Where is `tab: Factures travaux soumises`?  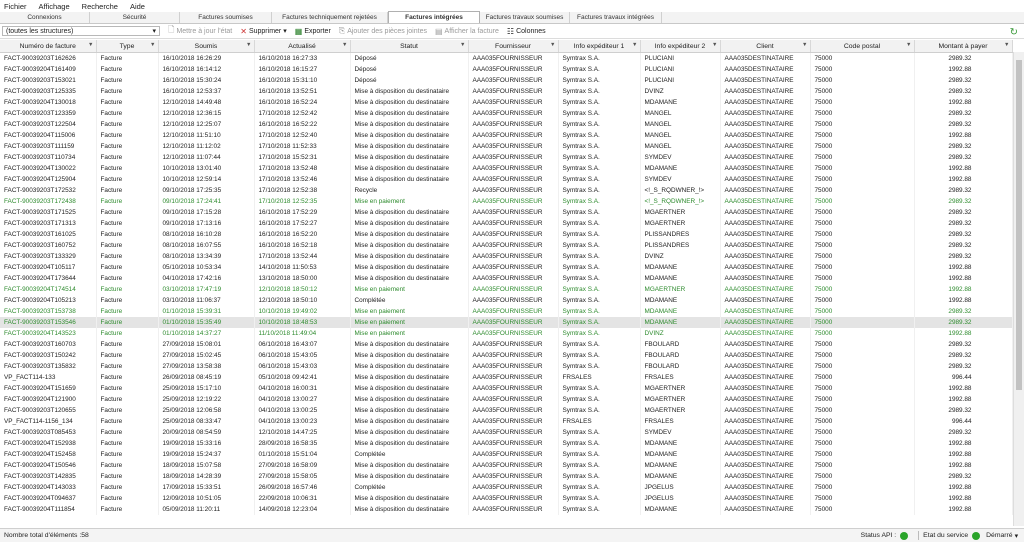 tab: Factures travaux soumises is located at coordinates (525, 17).